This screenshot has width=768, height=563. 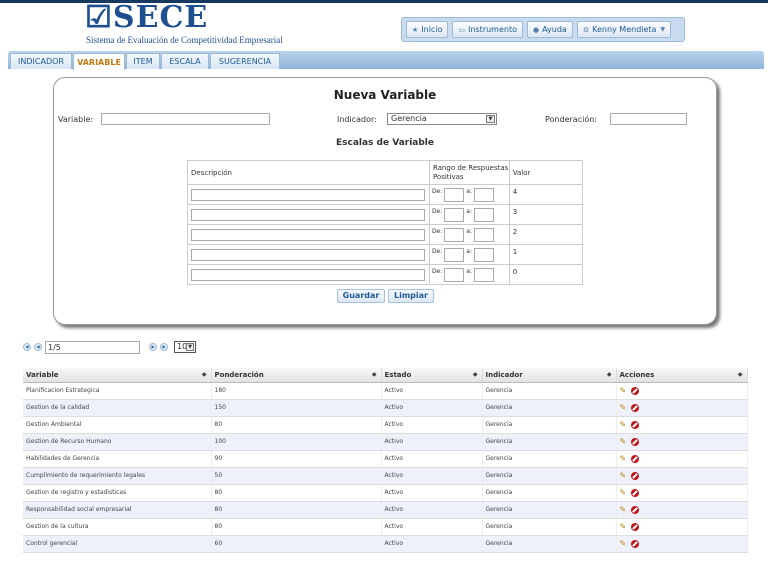 I want to click on page-indicator: 1/5, so click(x=92, y=347).